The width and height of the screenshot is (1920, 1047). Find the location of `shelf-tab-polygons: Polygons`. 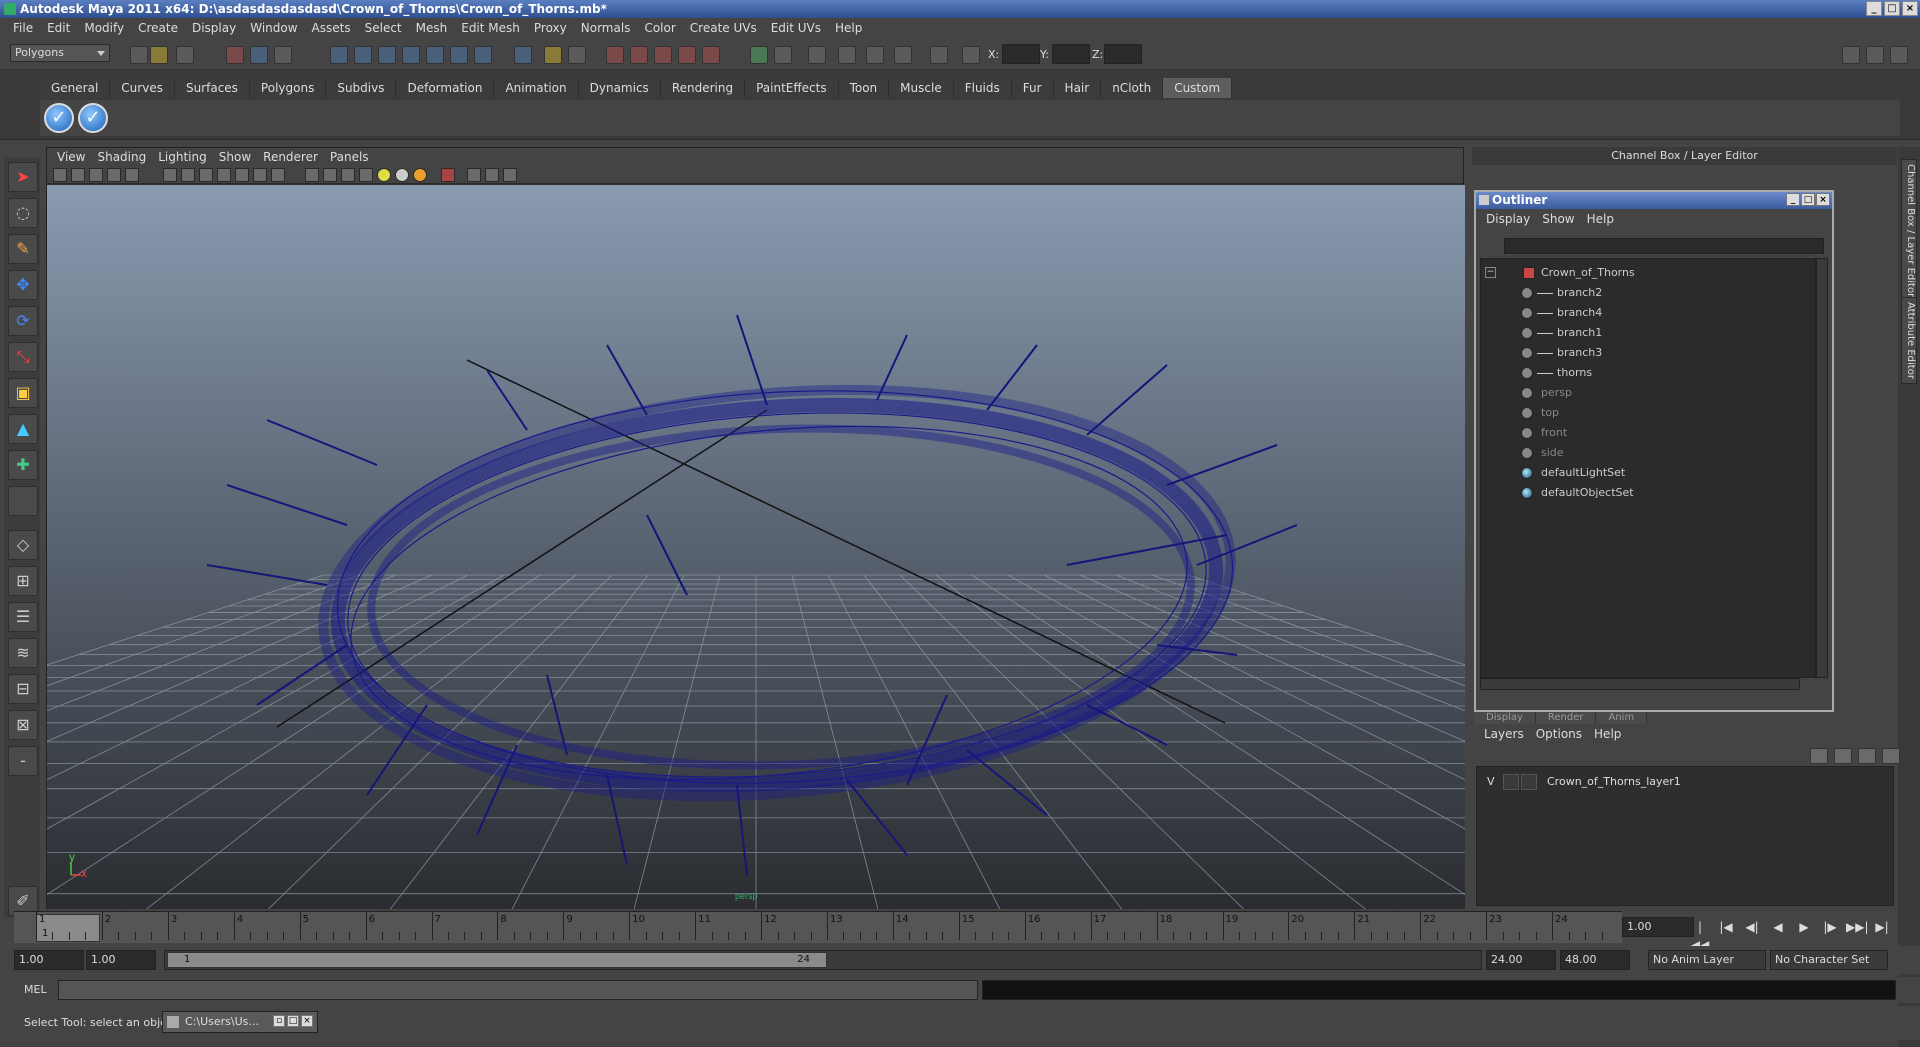

shelf-tab-polygons: Polygons is located at coordinates (288, 88).